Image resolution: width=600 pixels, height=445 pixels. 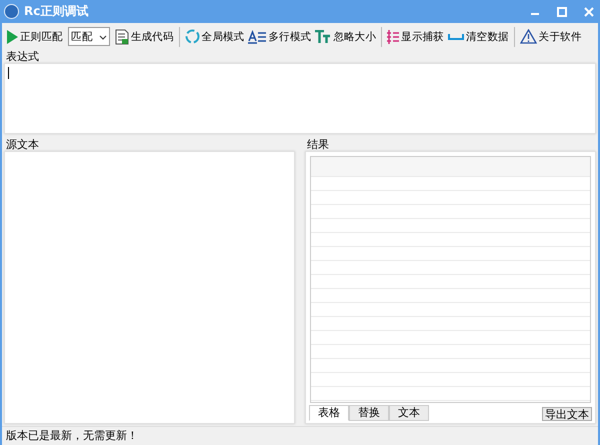 What do you see at coordinates (102, 37) in the screenshot?
I see `dropdown-caret-icon` at bounding box center [102, 37].